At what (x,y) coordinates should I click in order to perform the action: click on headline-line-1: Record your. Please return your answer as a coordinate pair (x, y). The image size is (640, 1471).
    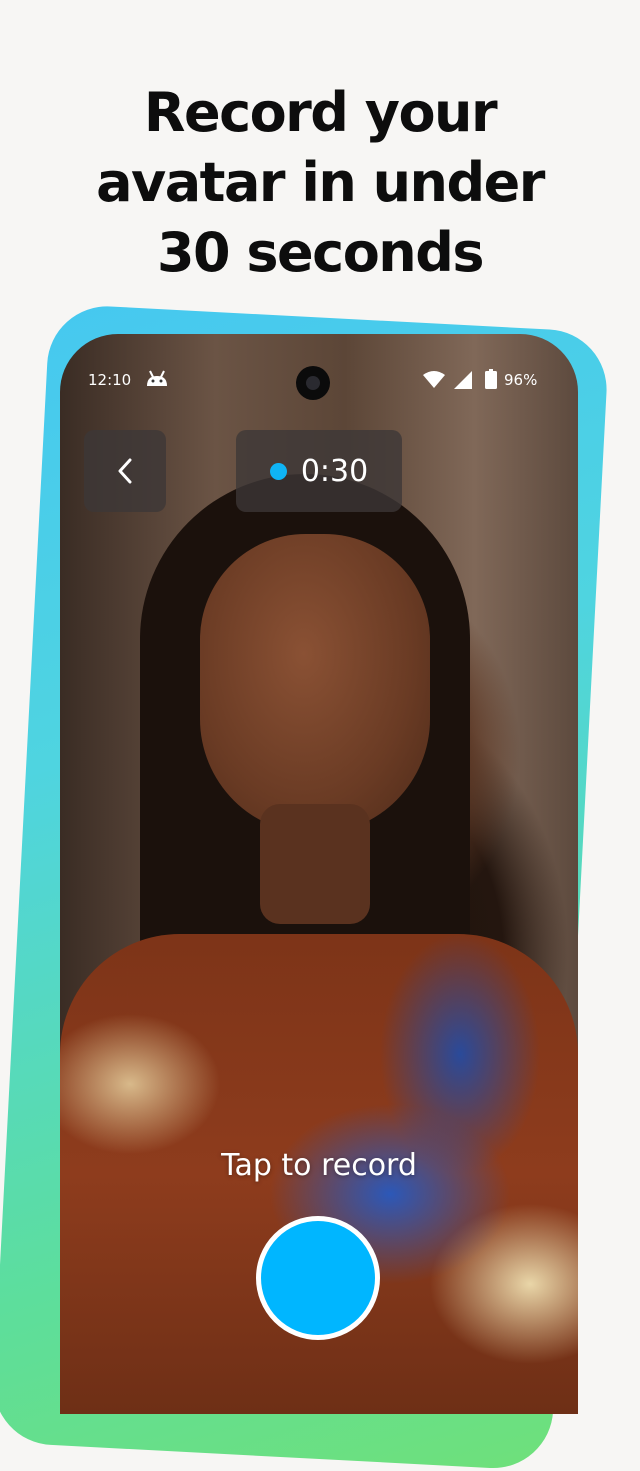
    Looking at the image, I should click on (320, 112).